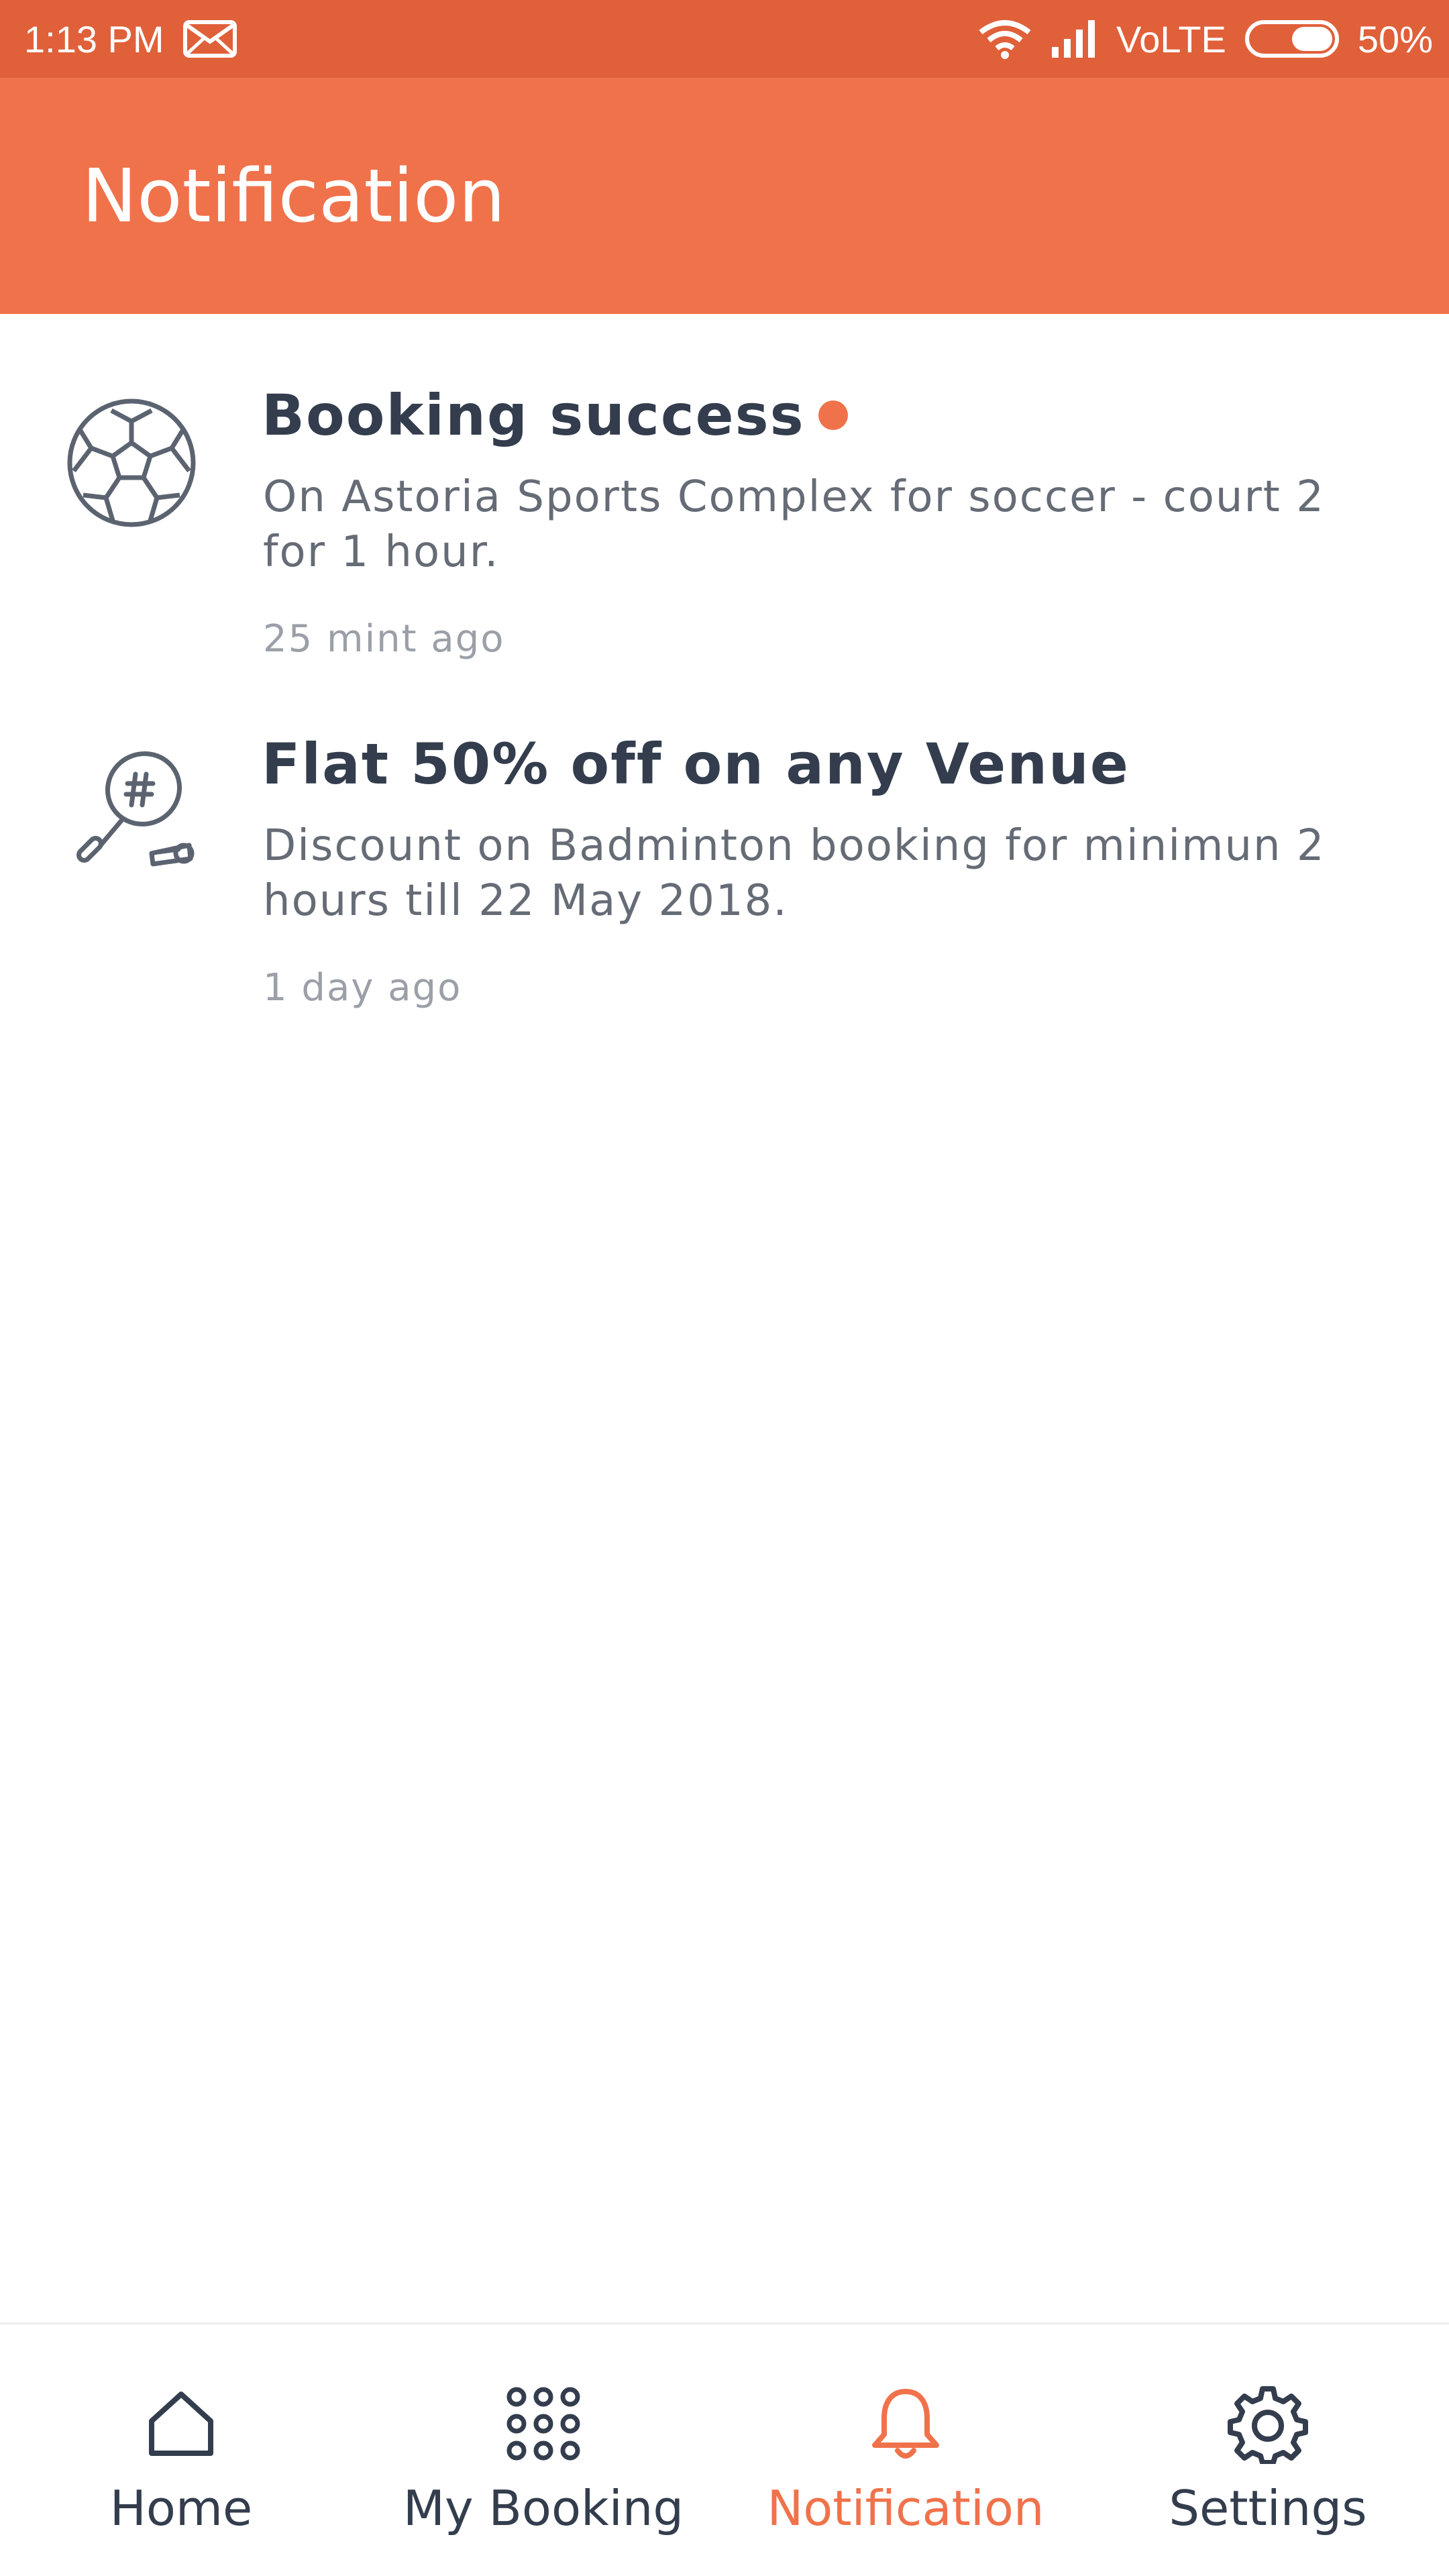 The height and width of the screenshot is (2576, 1449). I want to click on notification-title-text: Flat 50% off on any Venue, so click(696, 764).